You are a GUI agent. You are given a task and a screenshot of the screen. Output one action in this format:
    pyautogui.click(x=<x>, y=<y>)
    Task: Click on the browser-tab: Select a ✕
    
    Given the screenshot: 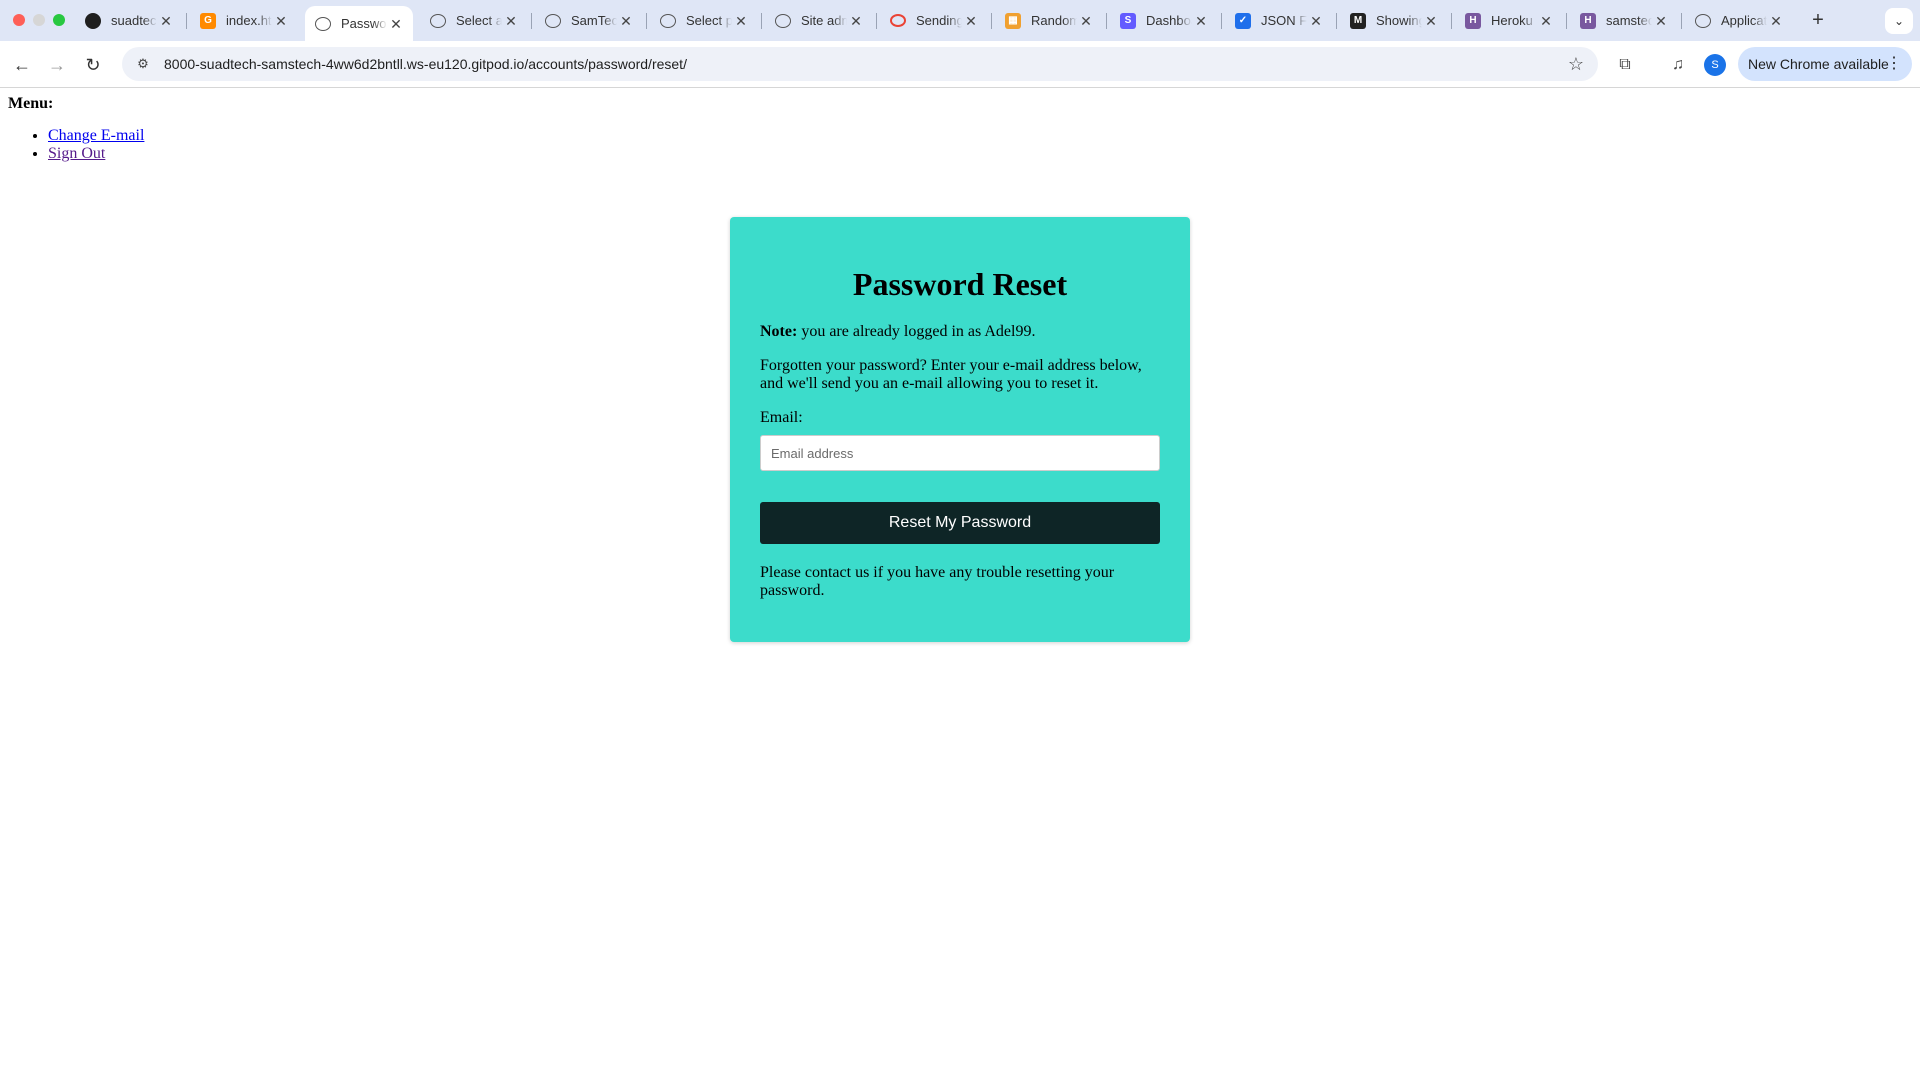 What is the action you would take?
    pyautogui.click(x=474, y=20)
    